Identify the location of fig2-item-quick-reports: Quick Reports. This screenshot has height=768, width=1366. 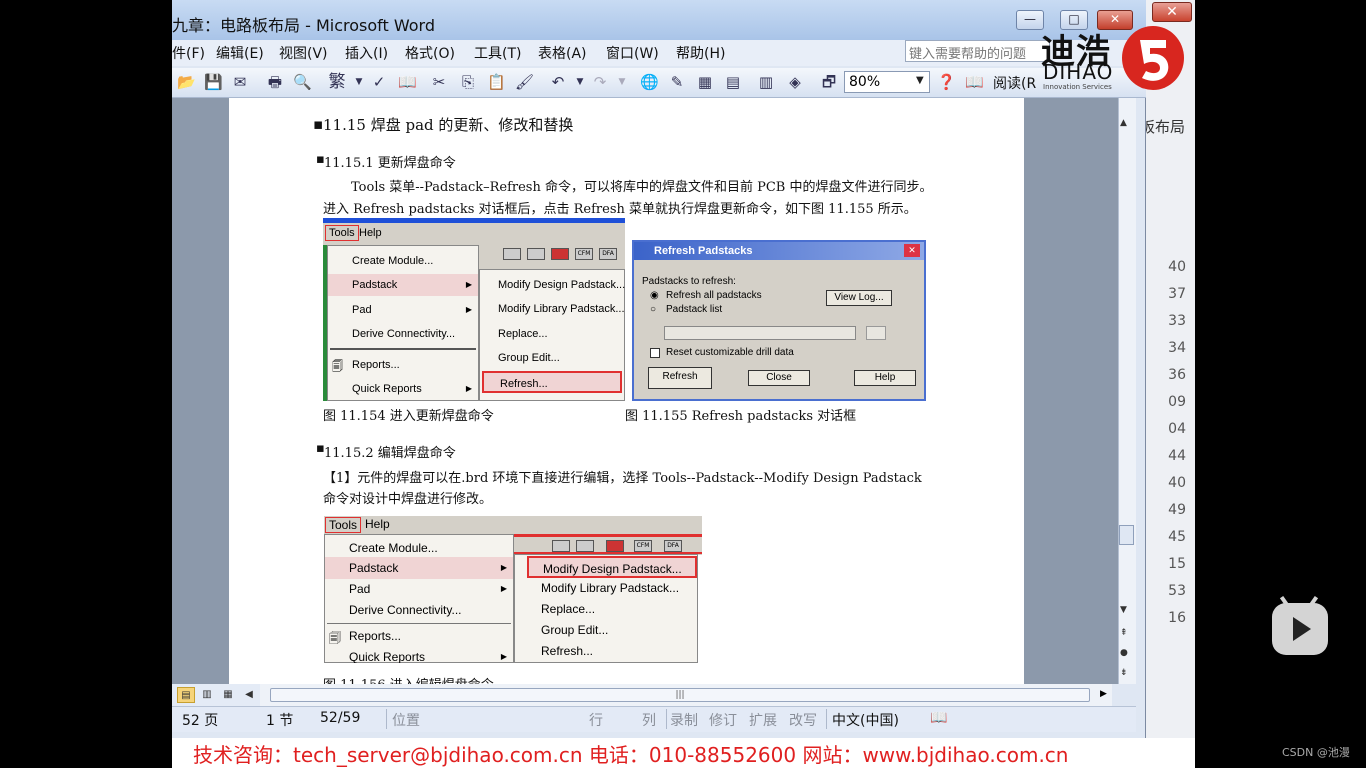
(387, 656).